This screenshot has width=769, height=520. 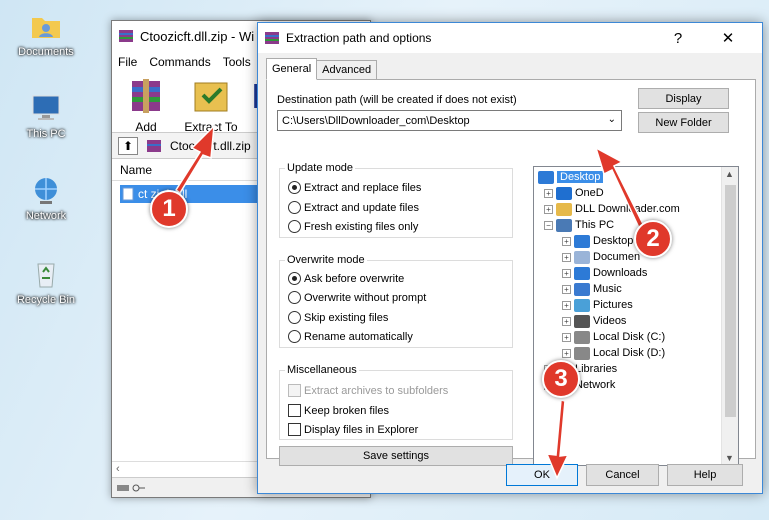 I want to click on tree-item: − This PC, so click(x=579, y=225).